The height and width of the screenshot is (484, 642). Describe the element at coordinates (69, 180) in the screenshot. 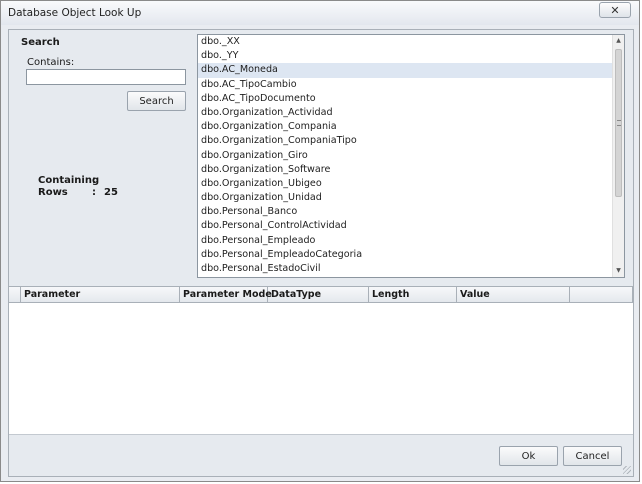

I see `containing-label: Containing` at that location.